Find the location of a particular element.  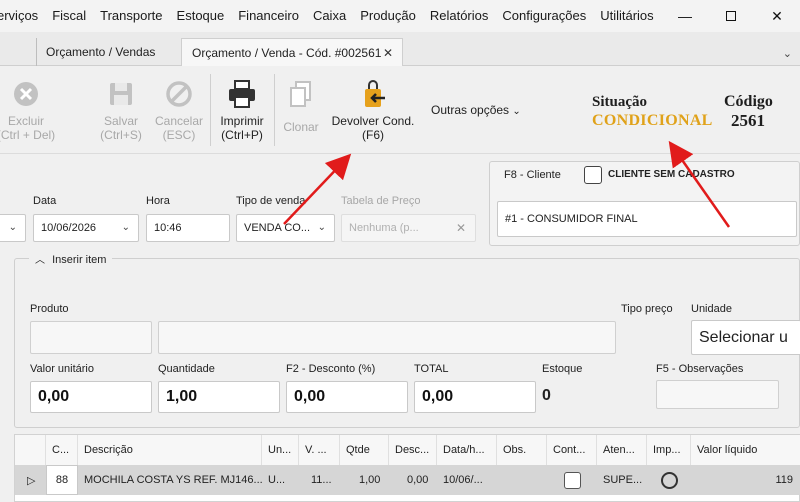

salvar-button: Salvar (Ctrl+S) is located at coordinates (121, 109).